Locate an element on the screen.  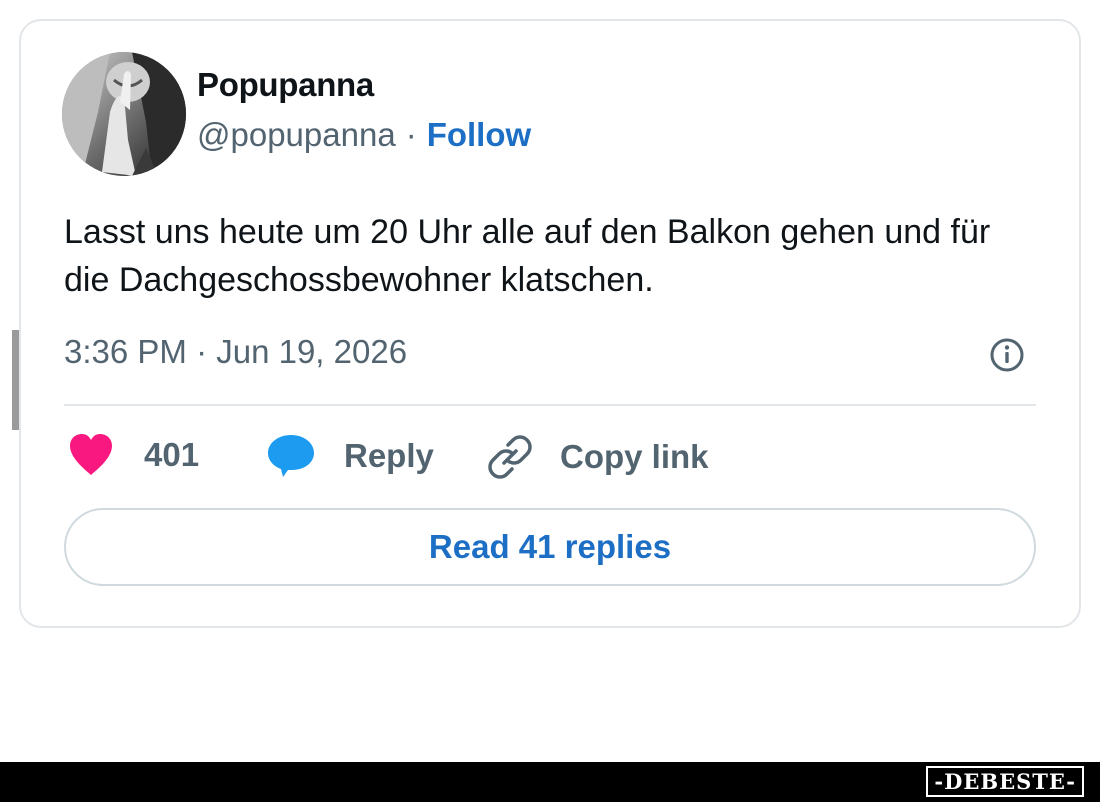
reply-button: Reply is located at coordinates (350, 456).